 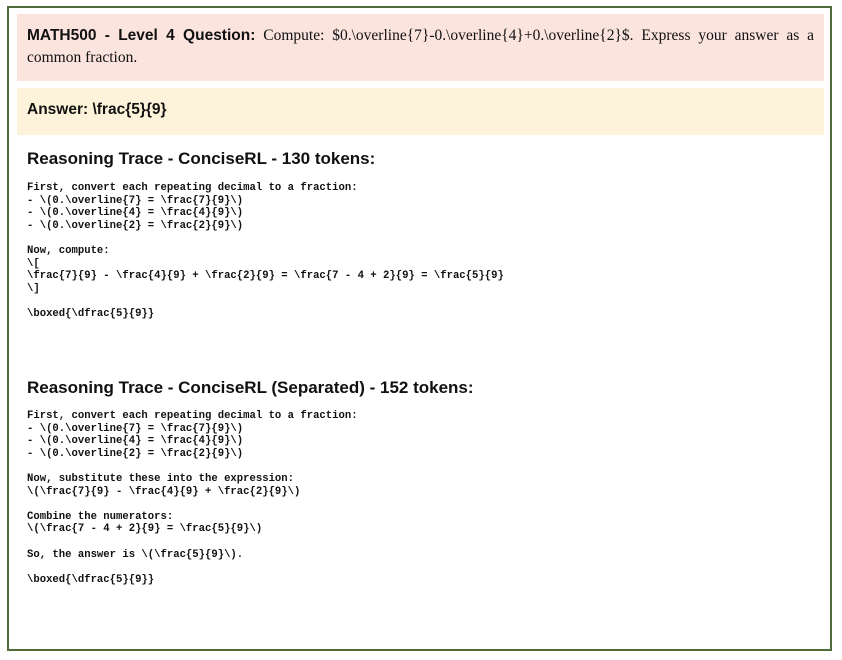 What do you see at coordinates (141, 35) in the screenshot?
I see `question-label: MATH500 - Level 4 Question:` at bounding box center [141, 35].